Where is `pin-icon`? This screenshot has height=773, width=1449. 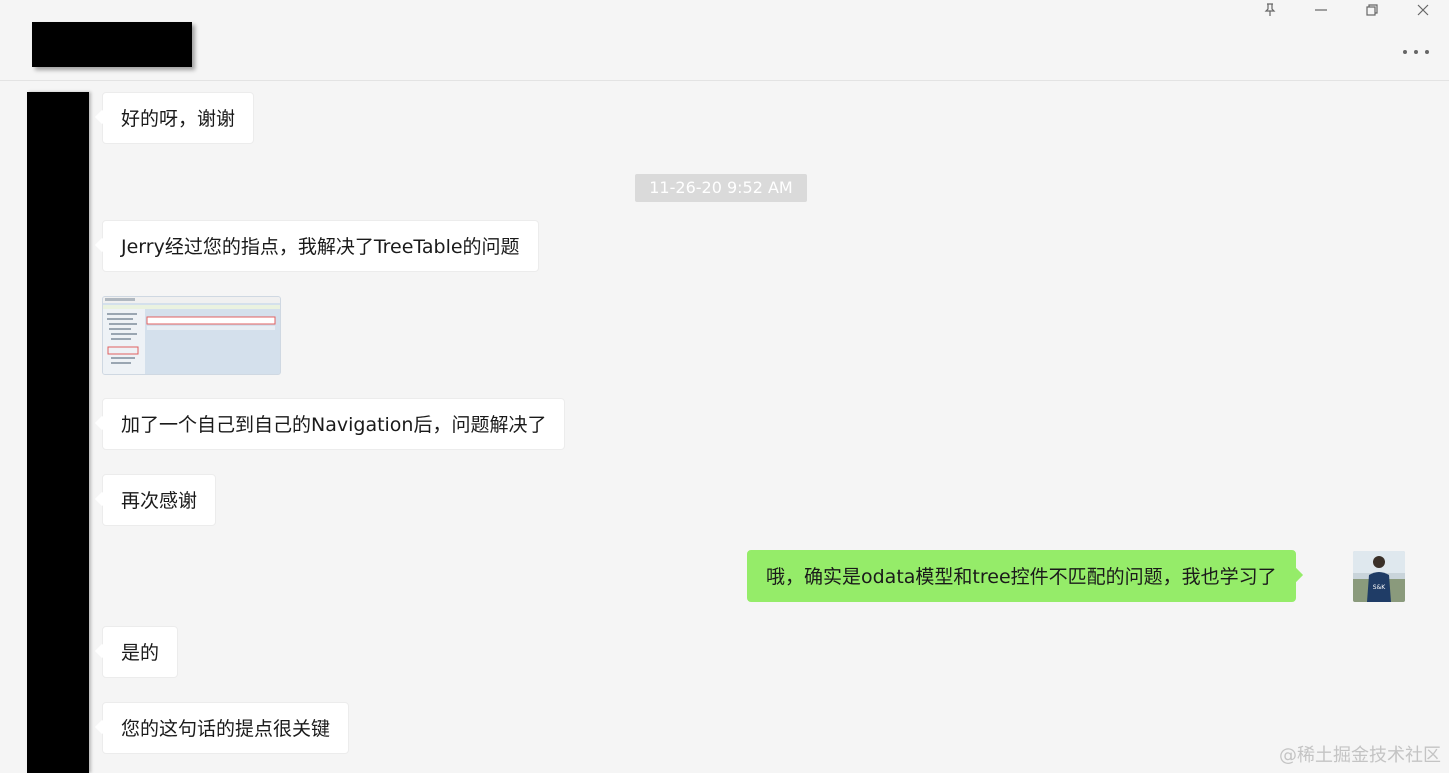 pin-icon is located at coordinates (1270, 10).